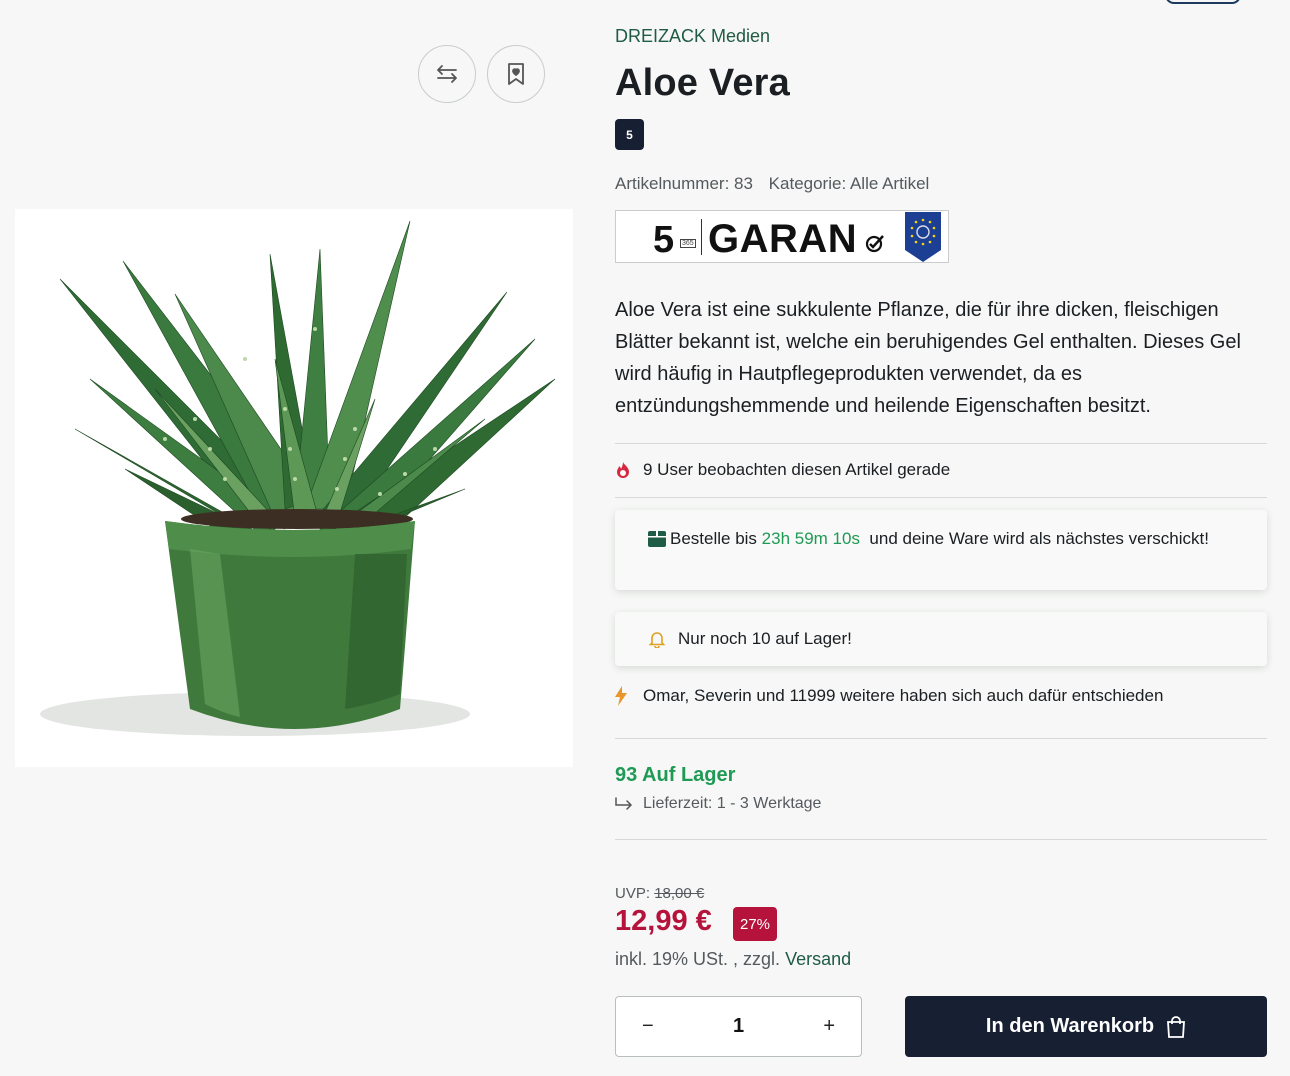 This screenshot has height=1076, width=1290. Describe the element at coordinates (1176, 1026) in the screenshot. I see `shopping-bag-icon` at that location.